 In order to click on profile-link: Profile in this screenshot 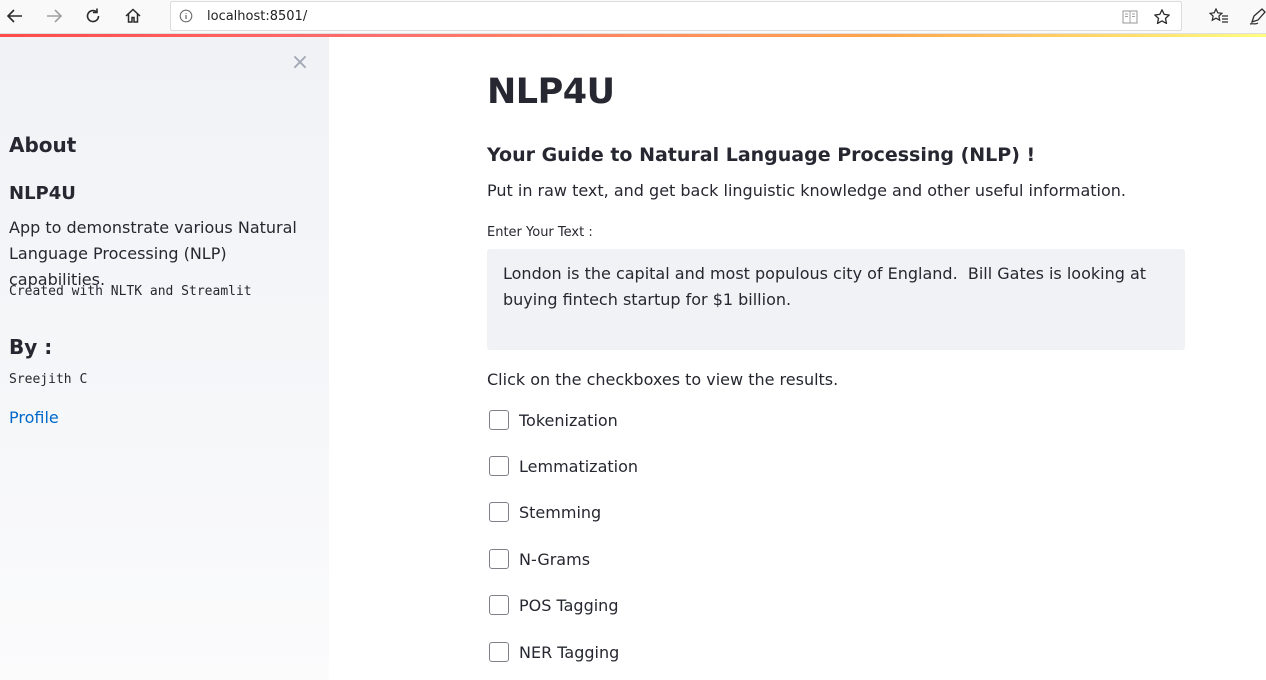, I will do `click(34, 417)`.